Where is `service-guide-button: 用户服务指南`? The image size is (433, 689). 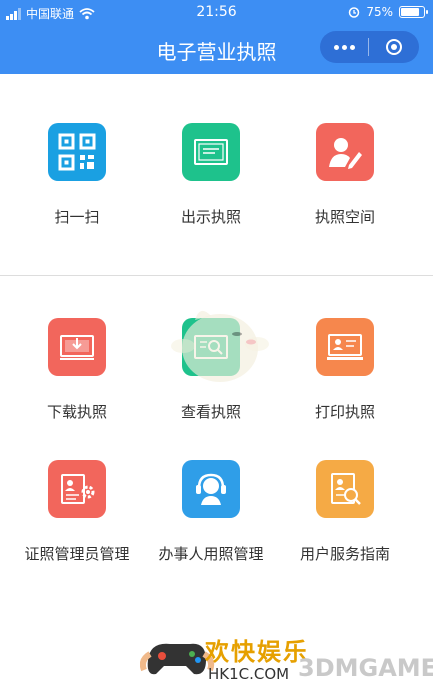
service-guide-button: 用户服务指南 is located at coordinates (345, 512).